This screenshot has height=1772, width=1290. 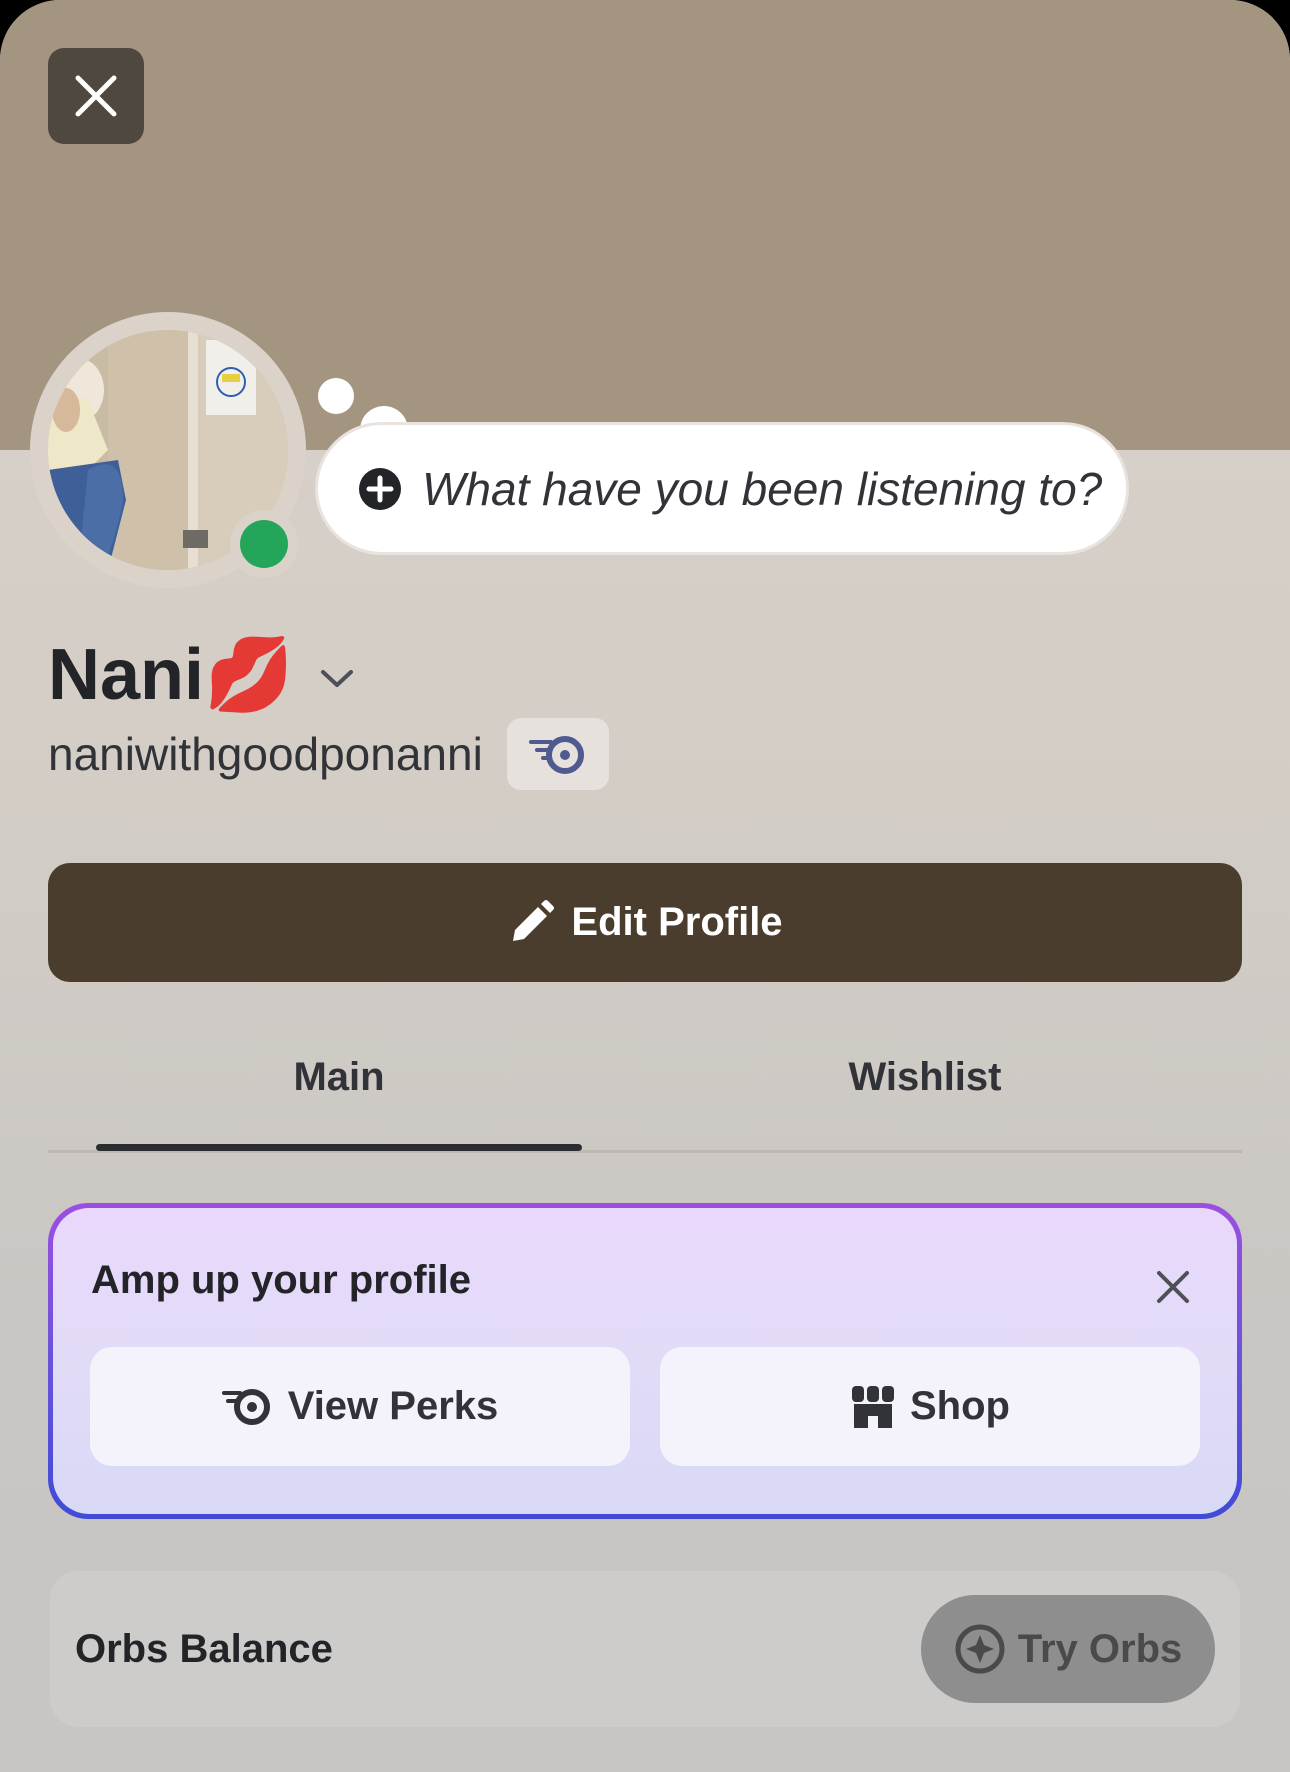 What do you see at coordinates (380, 488) in the screenshot?
I see `plus-circle-icon` at bounding box center [380, 488].